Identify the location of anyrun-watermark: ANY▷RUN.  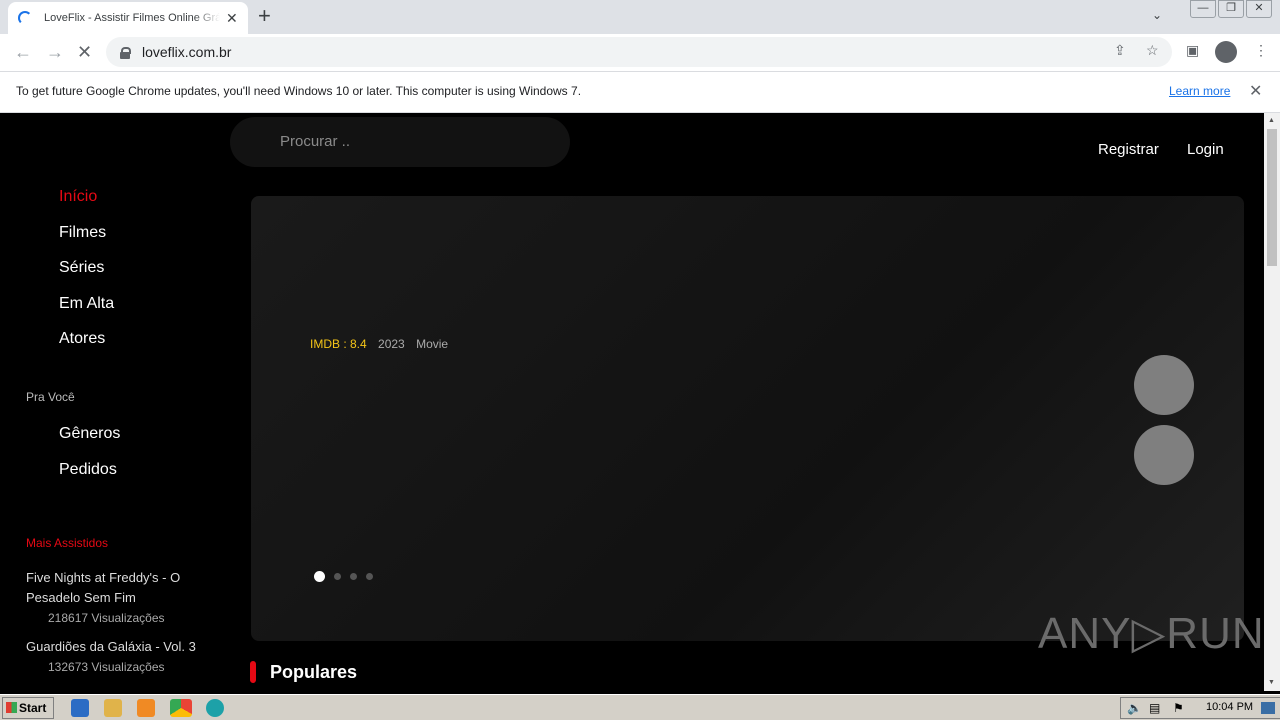
(1151, 633).